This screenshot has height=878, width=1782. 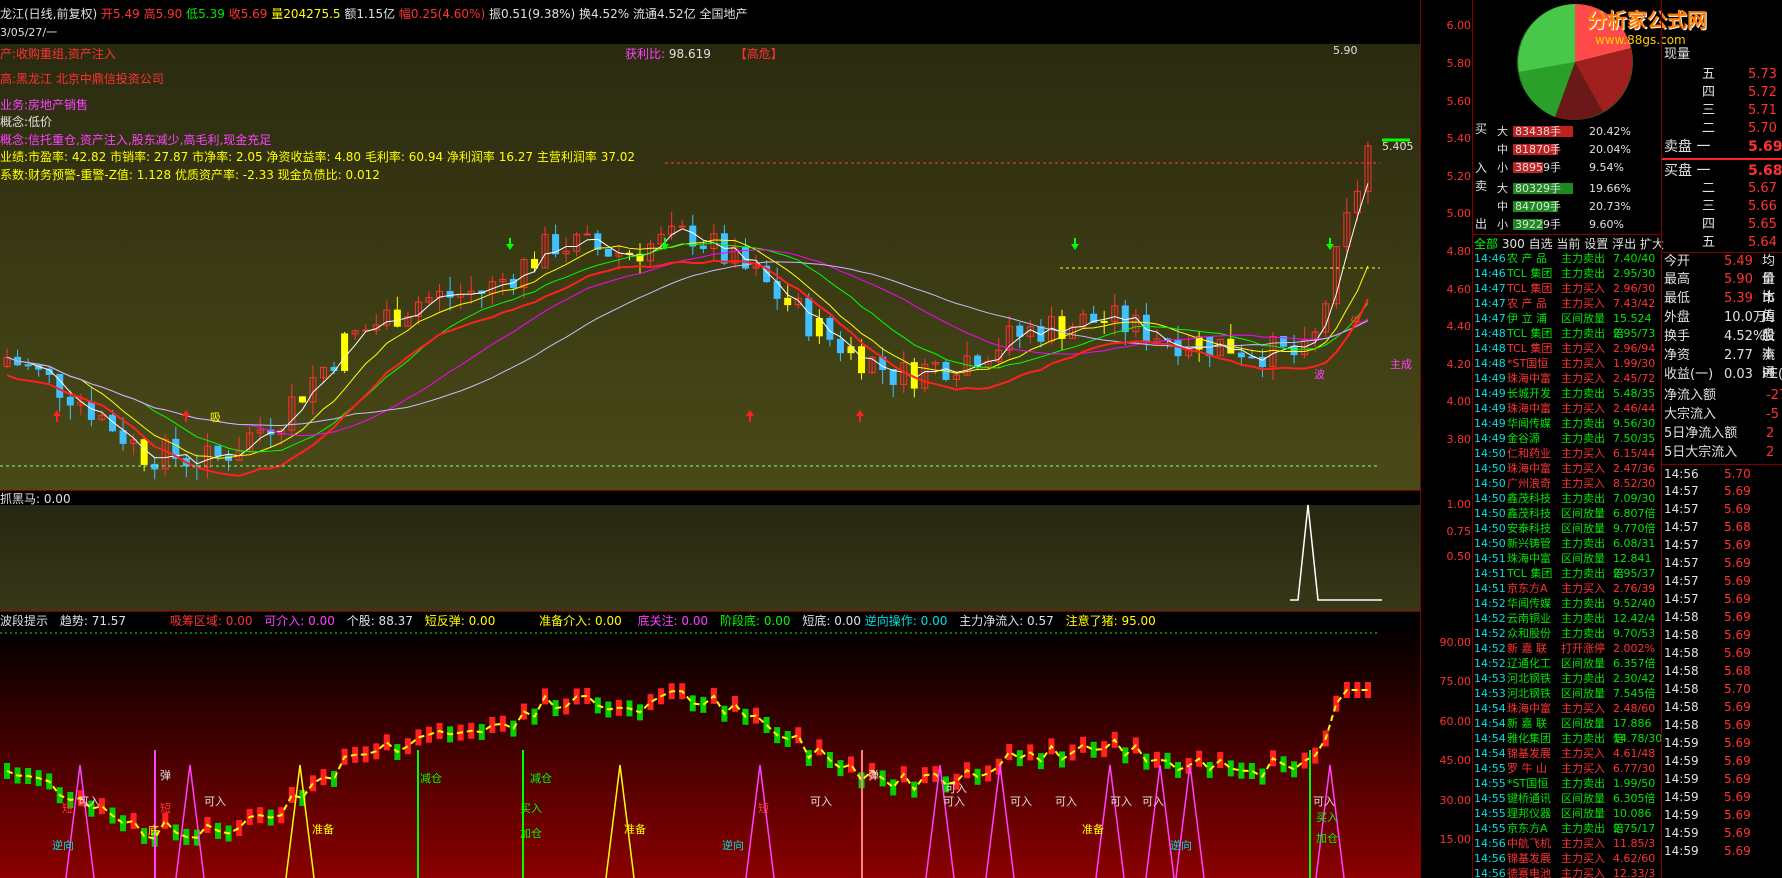 What do you see at coordinates (1455, 721) in the screenshot?
I see `axis-p3-2: 60.00` at bounding box center [1455, 721].